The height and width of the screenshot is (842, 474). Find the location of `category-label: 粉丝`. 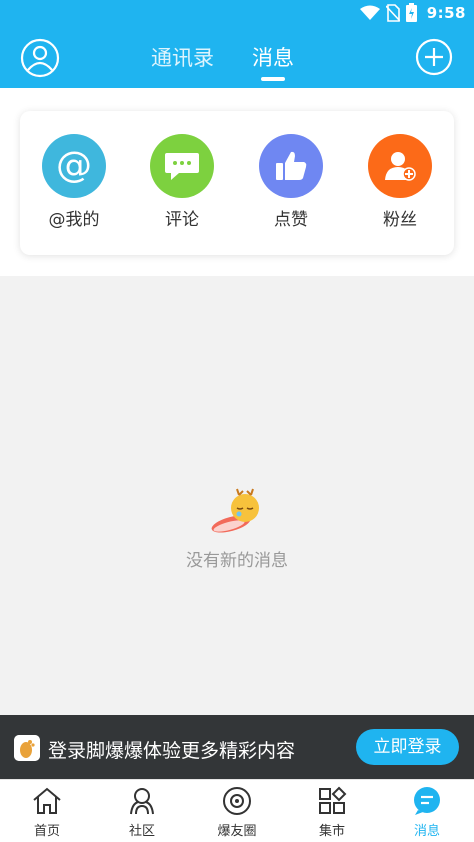

category-label: 粉丝 is located at coordinates (400, 220).